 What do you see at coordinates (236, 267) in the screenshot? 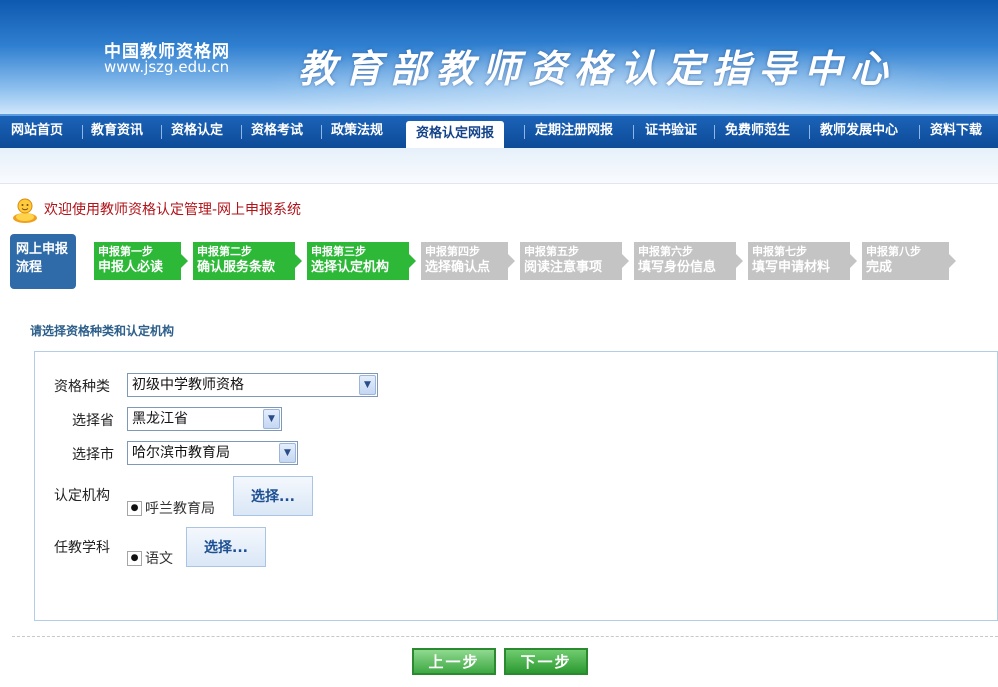
I see `step-name: 确认服务条款` at bounding box center [236, 267].